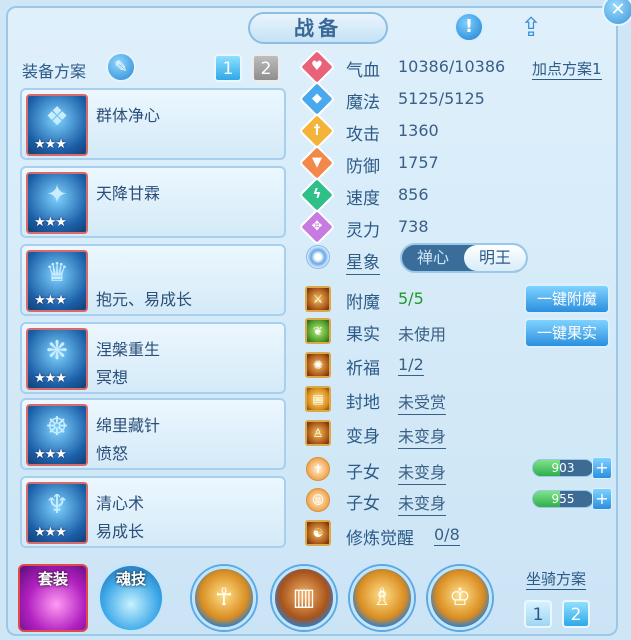  What do you see at coordinates (53, 598) in the screenshot?
I see `suit-button: 套装` at bounding box center [53, 598].